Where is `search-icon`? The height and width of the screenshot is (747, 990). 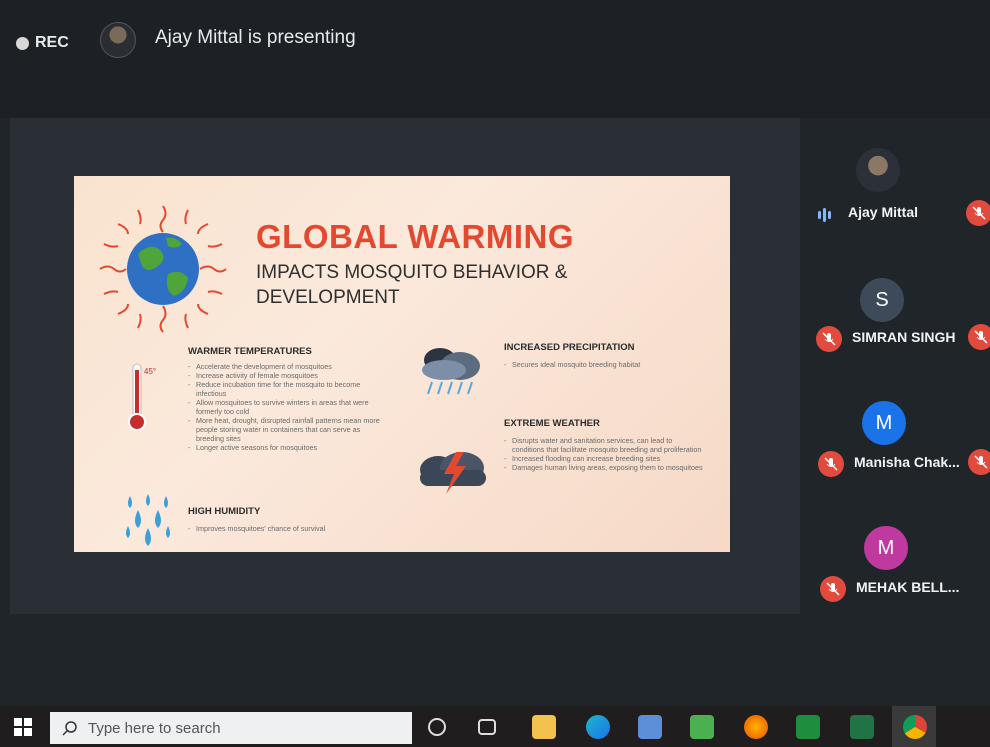 search-icon is located at coordinates (69, 728).